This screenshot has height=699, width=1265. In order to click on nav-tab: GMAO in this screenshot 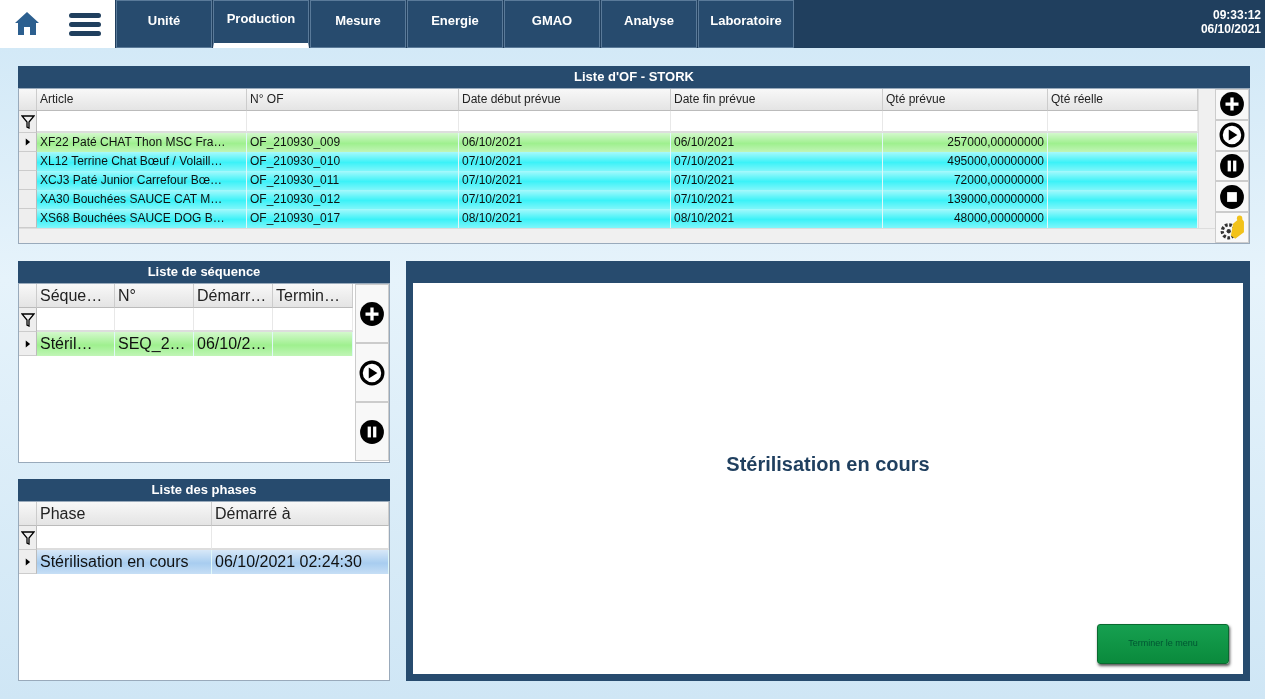, I will do `click(552, 24)`.